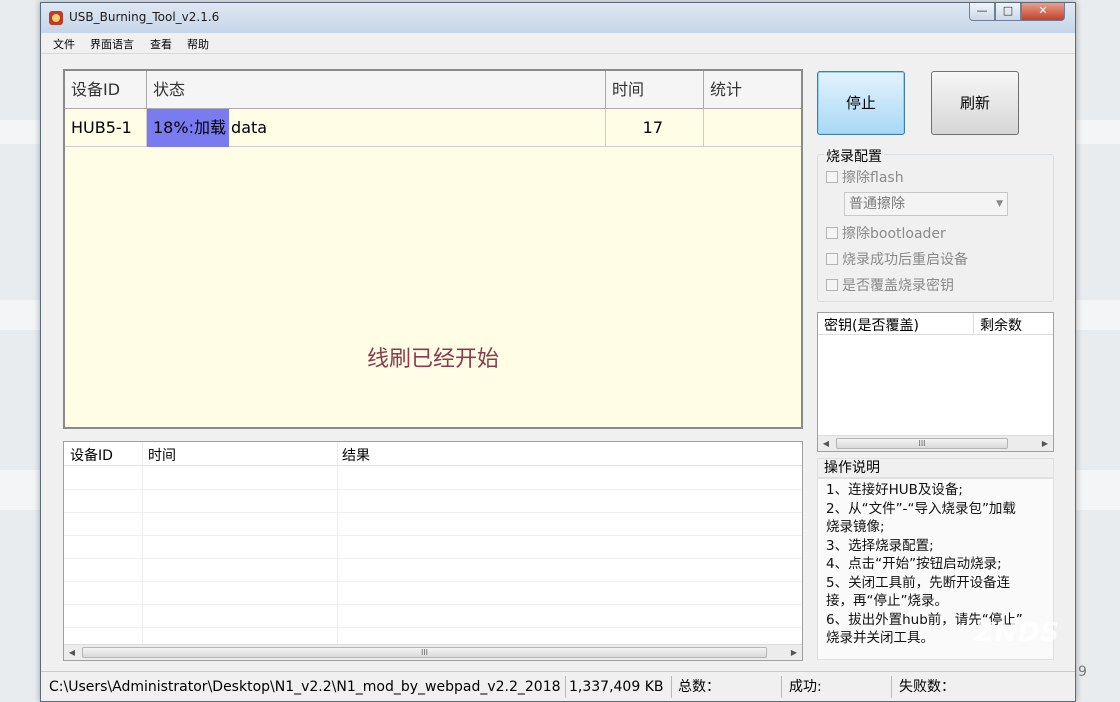 This screenshot has height=702, width=1120. What do you see at coordinates (161, 44) in the screenshot?
I see `menu-view: 查看` at bounding box center [161, 44].